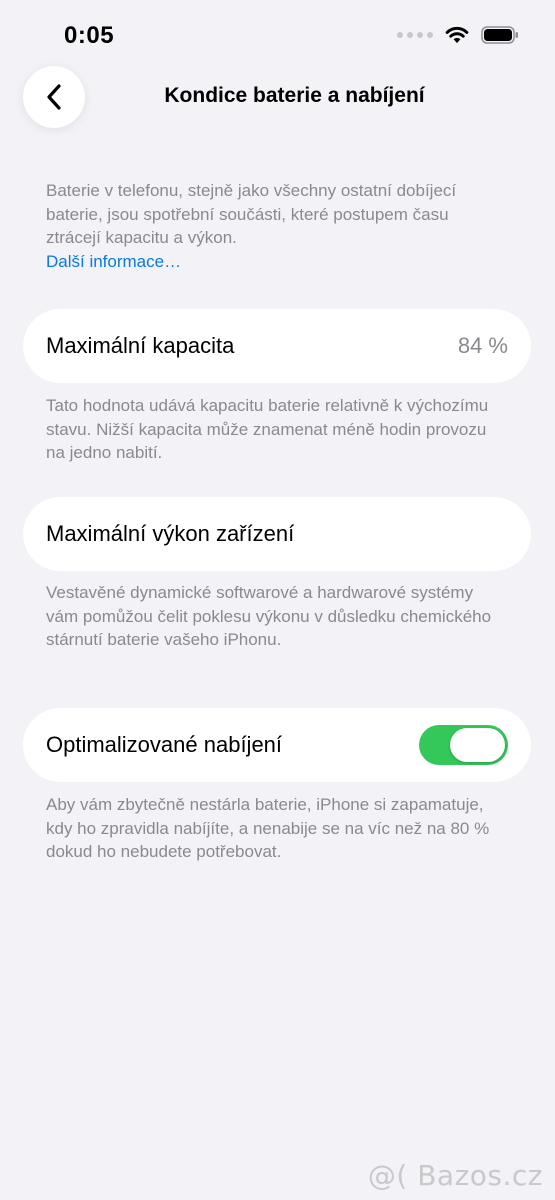 The height and width of the screenshot is (1200, 555). Describe the element at coordinates (415, 35) in the screenshot. I see `cellular-signal-icon` at that location.